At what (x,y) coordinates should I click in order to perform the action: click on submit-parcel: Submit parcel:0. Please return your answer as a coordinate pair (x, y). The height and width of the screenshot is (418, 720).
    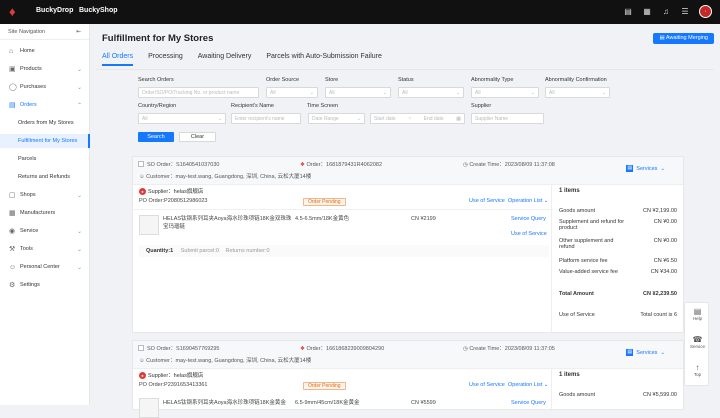
    Looking at the image, I should click on (199, 251).